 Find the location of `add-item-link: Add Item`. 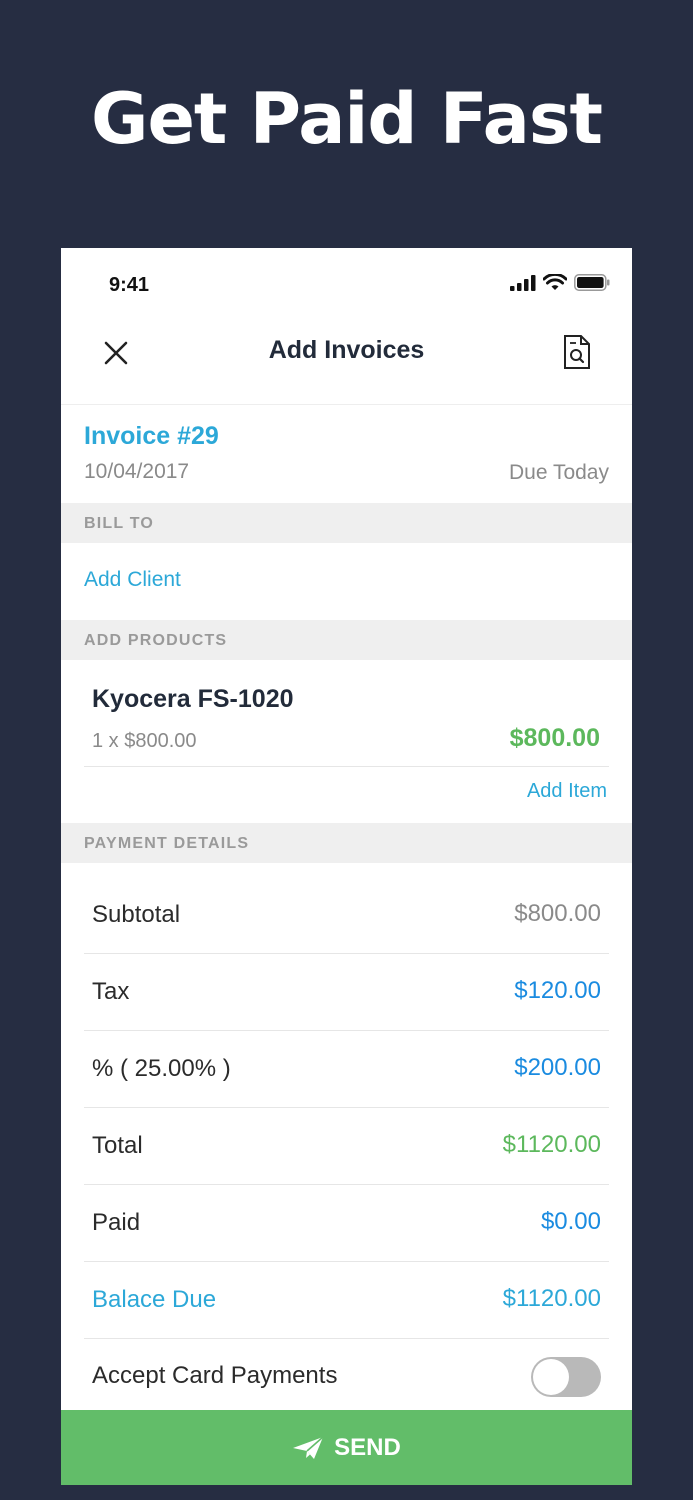

add-item-link: Add Item is located at coordinates (567, 791).